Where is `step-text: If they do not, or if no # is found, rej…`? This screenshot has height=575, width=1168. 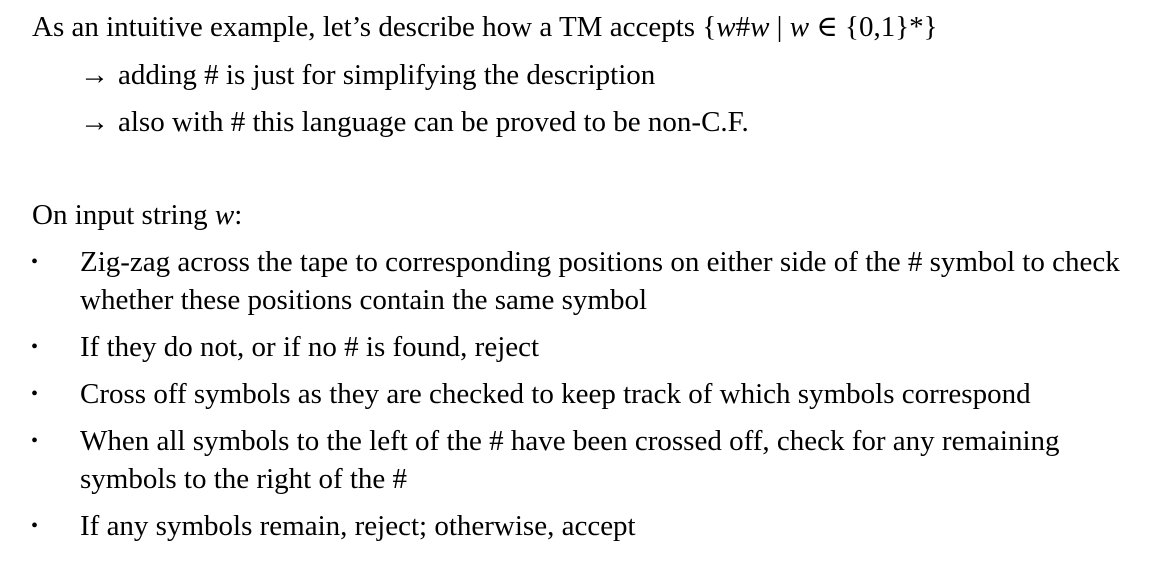
step-text: If they do not, or if no # is found, rej… is located at coordinates (310, 347).